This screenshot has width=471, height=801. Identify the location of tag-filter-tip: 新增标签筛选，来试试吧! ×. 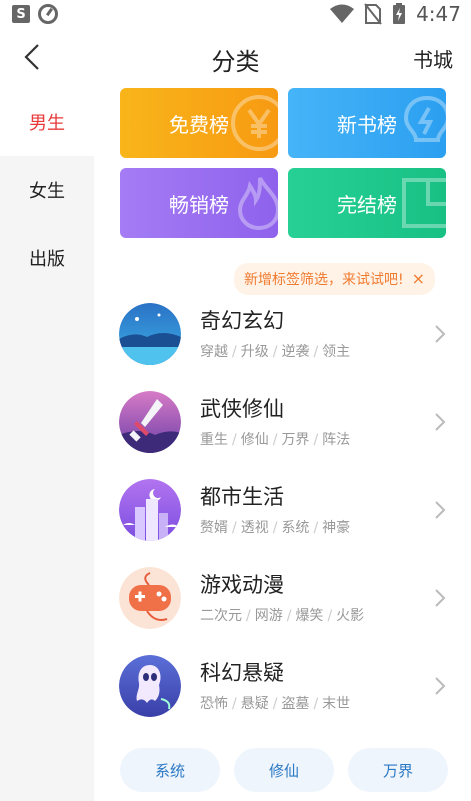
(335, 279).